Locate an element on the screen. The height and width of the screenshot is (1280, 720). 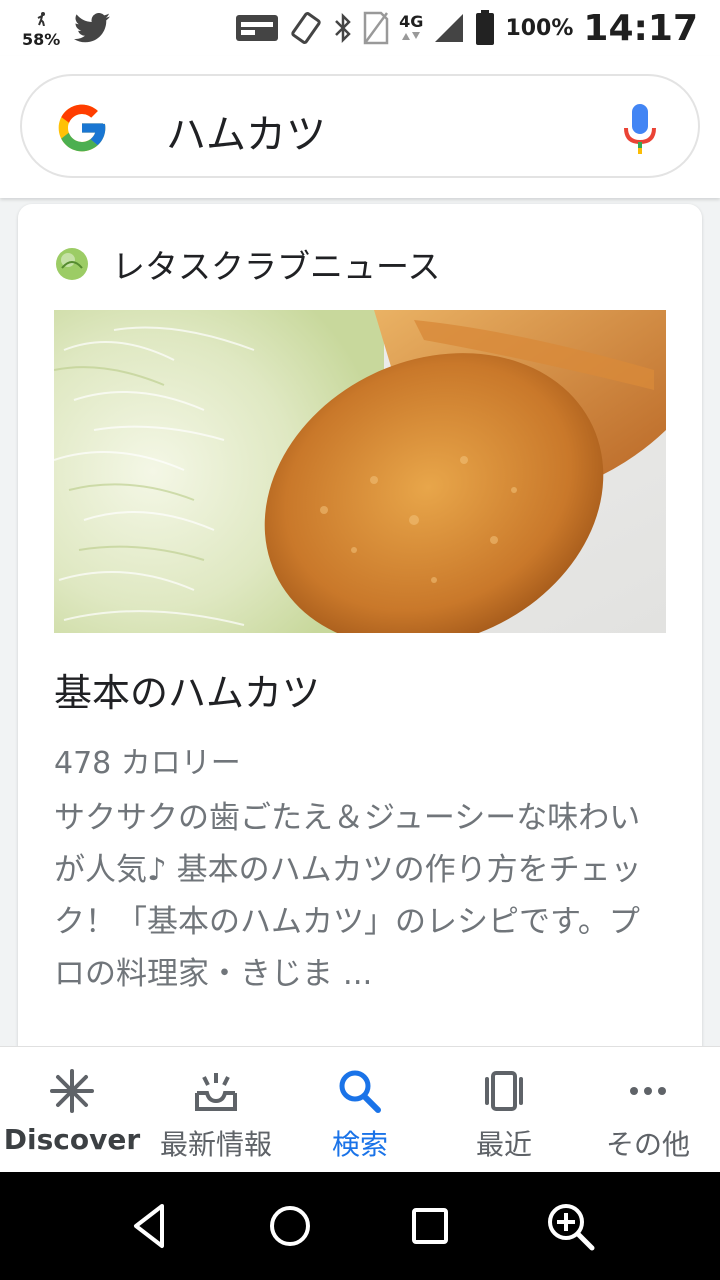
no-sim-icon is located at coordinates (376, 28).